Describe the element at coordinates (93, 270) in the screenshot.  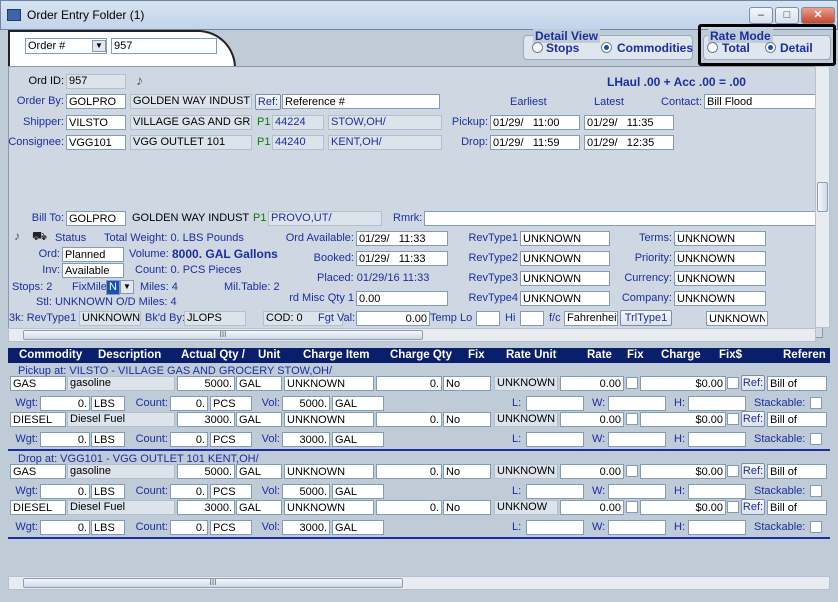
I see `inv-status-input` at that location.